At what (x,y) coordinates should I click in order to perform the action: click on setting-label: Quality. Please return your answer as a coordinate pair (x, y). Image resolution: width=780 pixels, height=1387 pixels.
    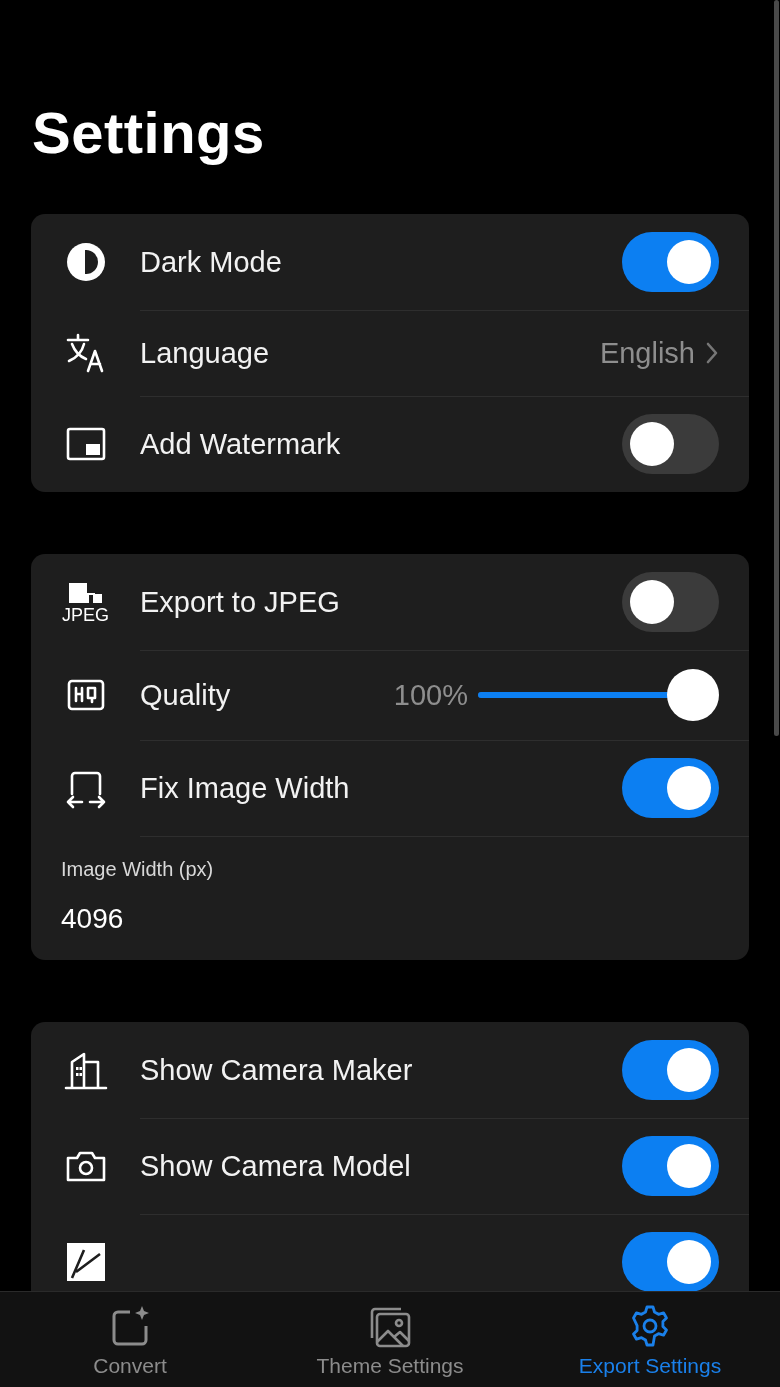
    Looking at the image, I should click on (186, 695).